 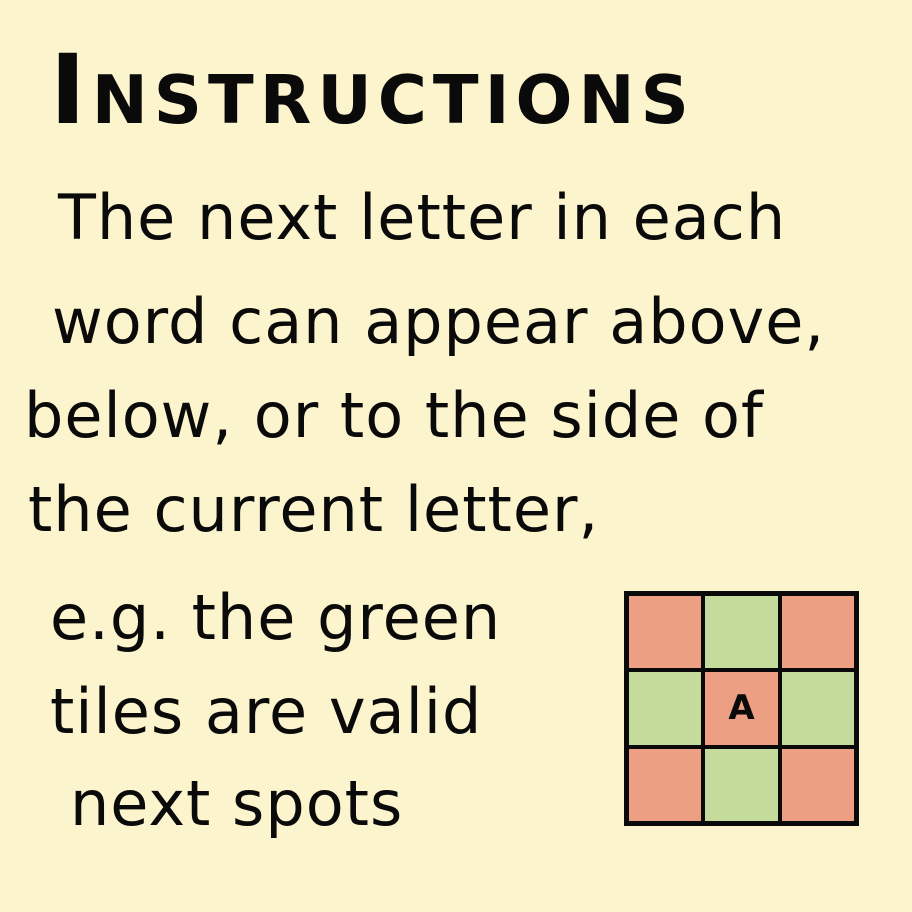 What do you see at coordinates (276, 617) in the screenshot?
I see `example-line-1: e.g. the green` at bounding box center [276, 617].